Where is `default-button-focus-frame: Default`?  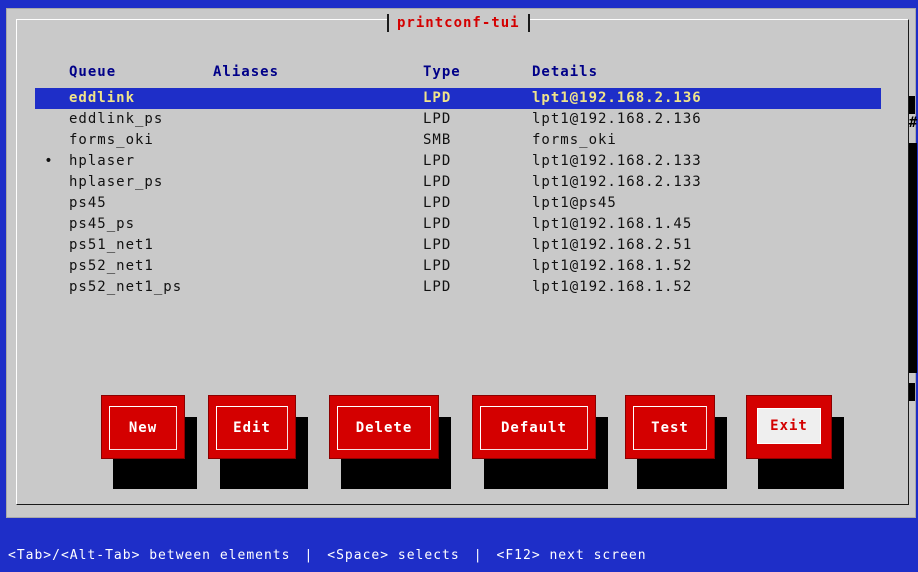 default-button-focus-frame: Default is located at coordinates (534, 428).